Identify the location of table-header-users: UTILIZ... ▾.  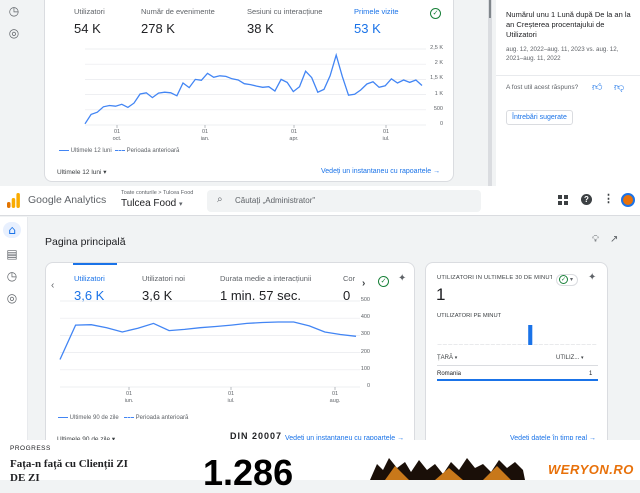
(570, 358).